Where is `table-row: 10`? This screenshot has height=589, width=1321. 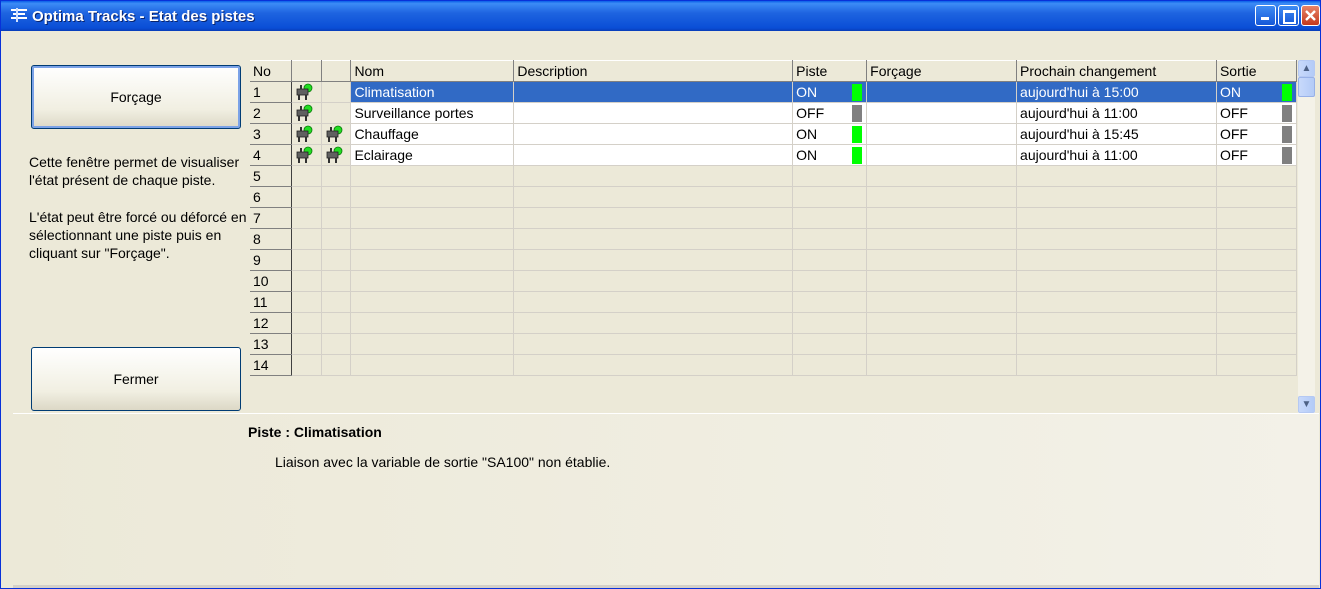
table-row: 10 is located at coordinates (773, 281).